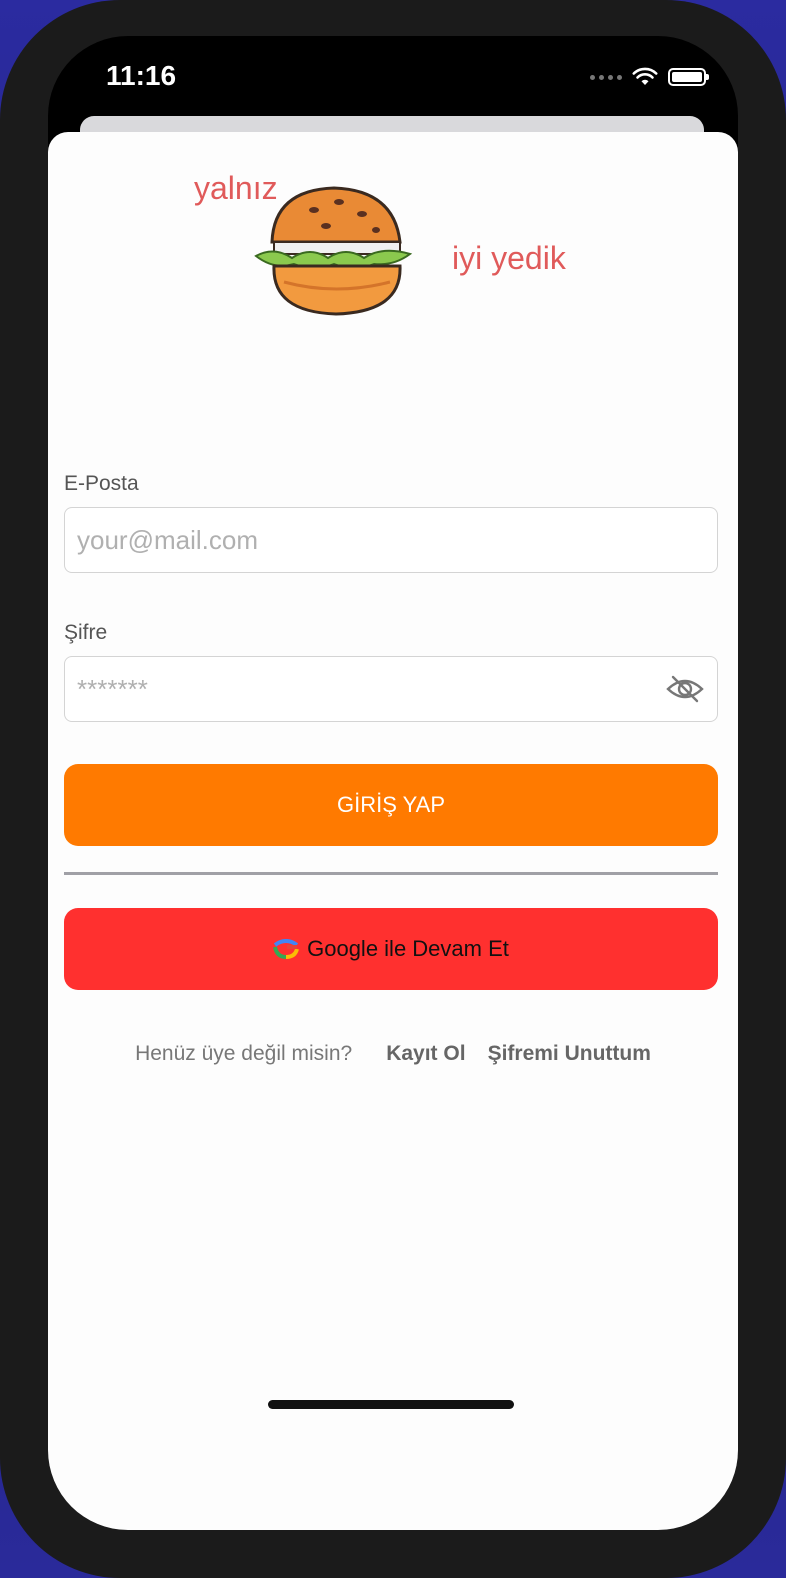 The image size is (786, 1578). Describe the element at coordinates (391, 805) in the screenshot. I see `login-button: GİRİŞ YAP` at that location.